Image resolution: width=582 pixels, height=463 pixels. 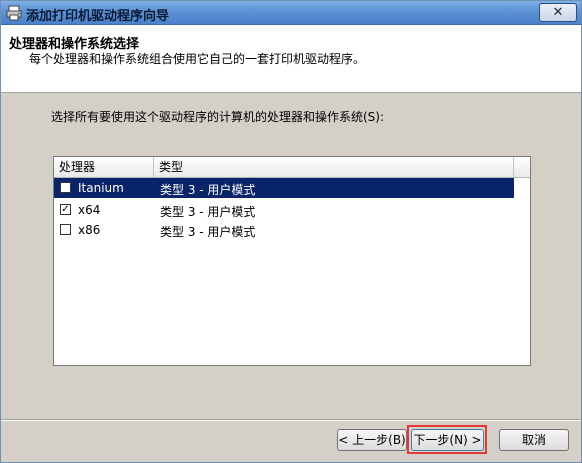 I want to click on close-icon: ✕, so click(x=558, y=12).